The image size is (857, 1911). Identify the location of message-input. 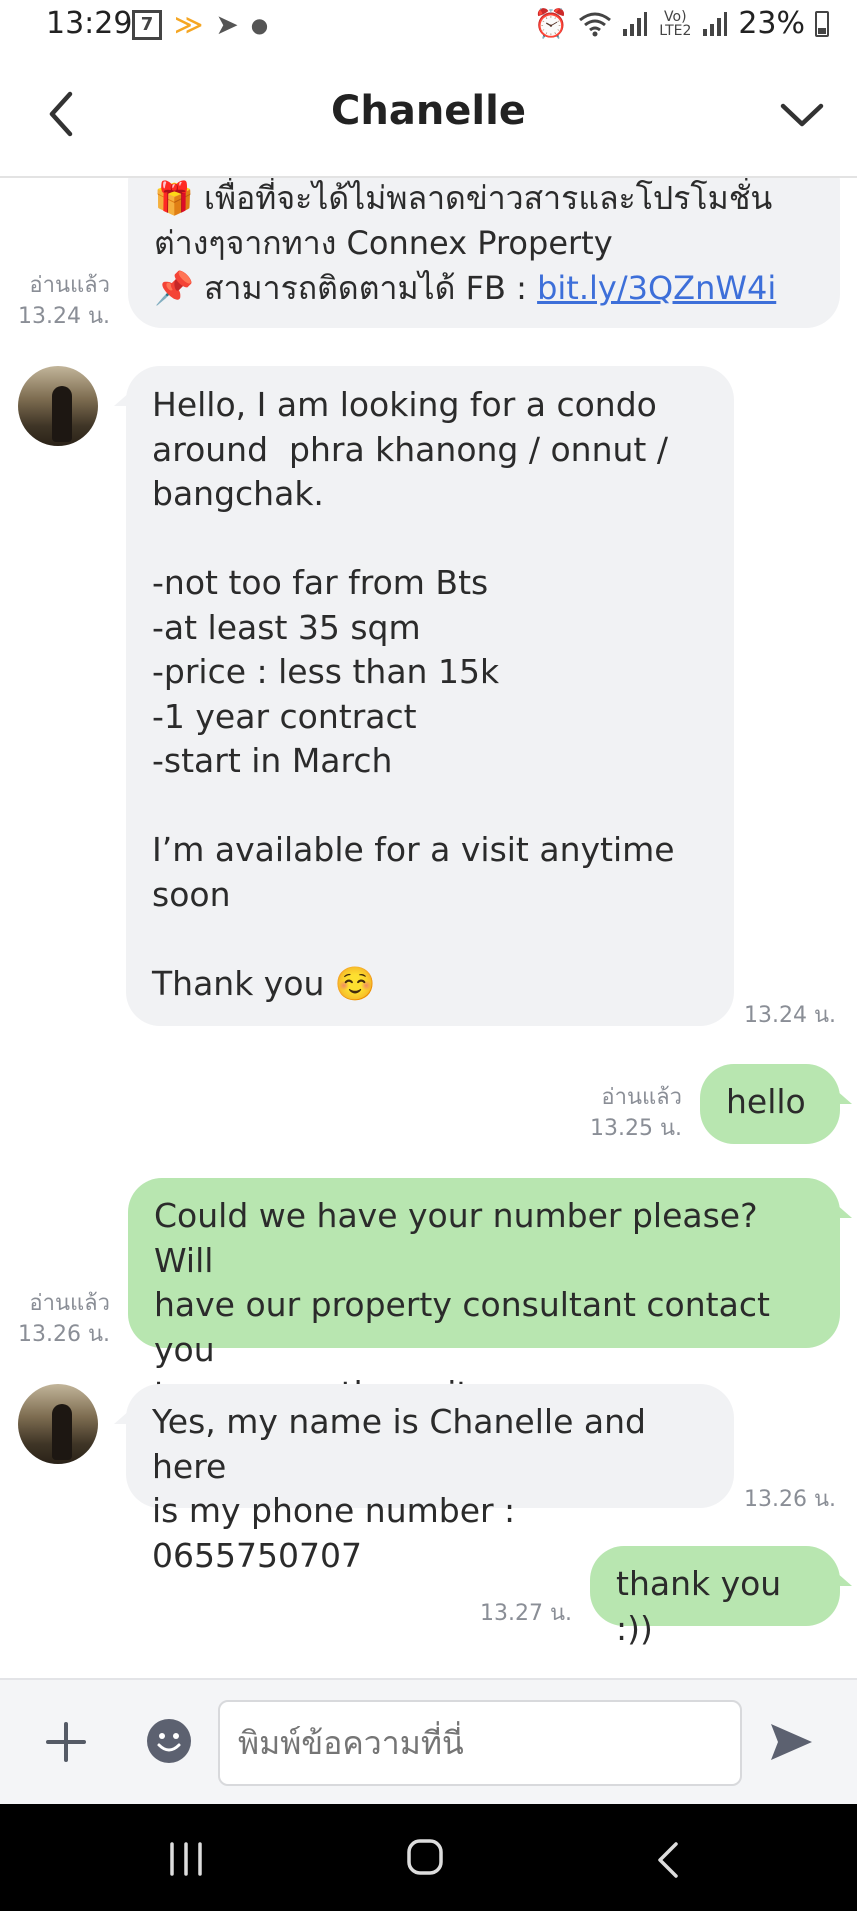
(480, 1743).